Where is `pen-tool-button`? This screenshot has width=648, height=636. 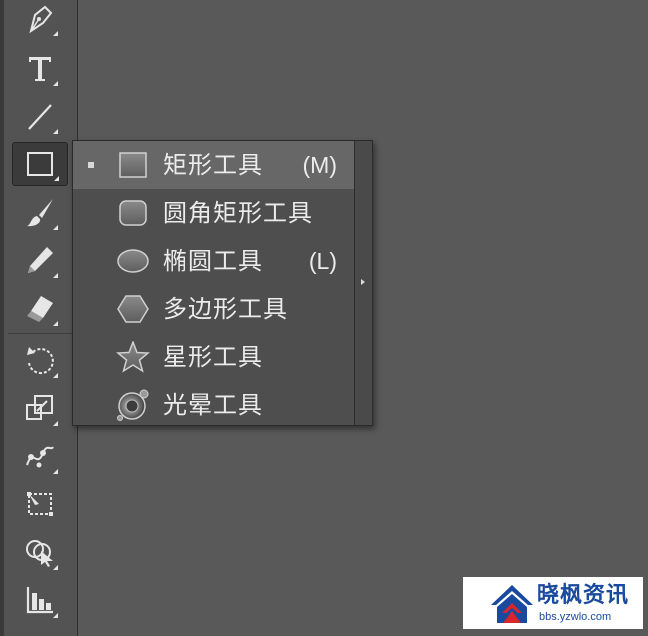 pen-tool-button is located at coordinates (40, 20).